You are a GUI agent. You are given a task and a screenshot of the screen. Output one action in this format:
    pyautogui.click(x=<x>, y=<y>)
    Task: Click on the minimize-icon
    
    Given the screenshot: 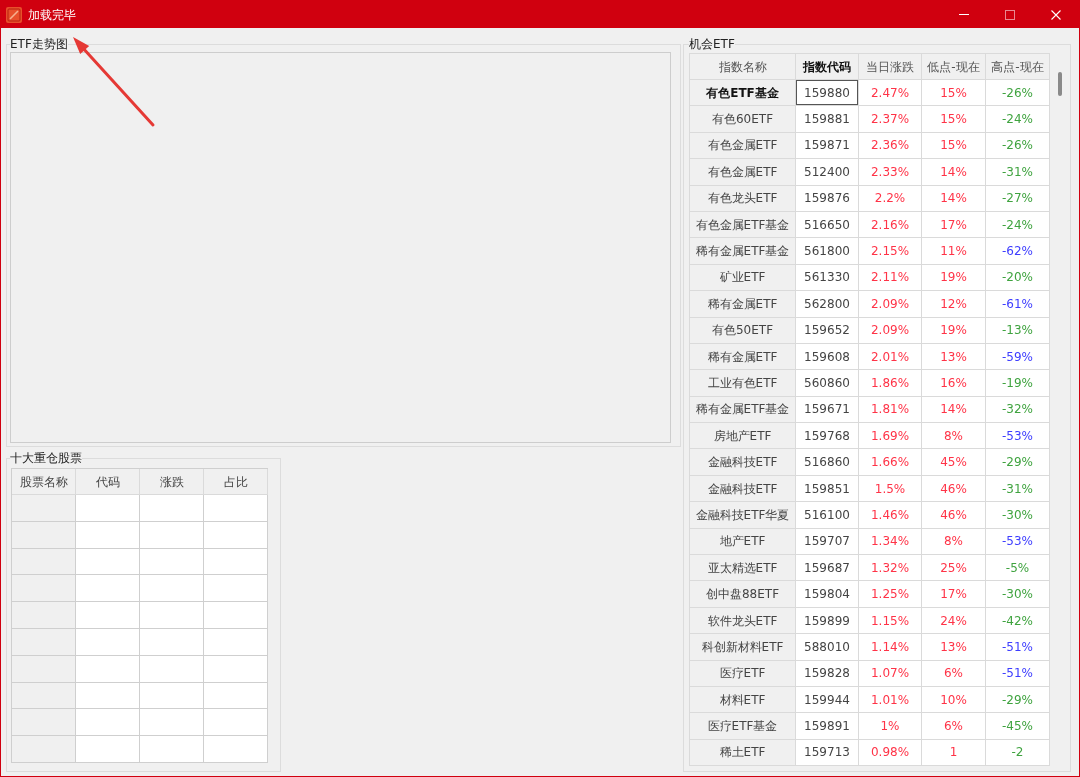 What is the action you would take?
    pyautogui.click(x=964, y=14)
    